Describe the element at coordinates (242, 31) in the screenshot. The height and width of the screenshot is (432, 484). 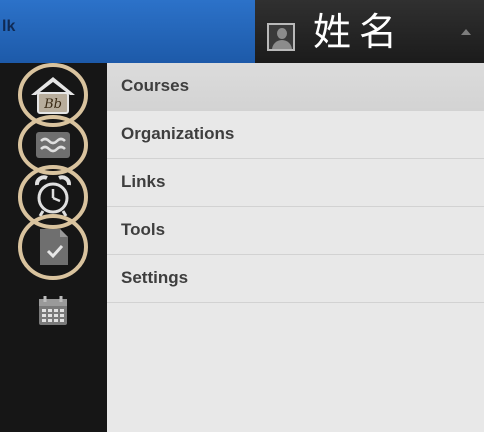
I see `top-bar: lk 姓名` at that location.